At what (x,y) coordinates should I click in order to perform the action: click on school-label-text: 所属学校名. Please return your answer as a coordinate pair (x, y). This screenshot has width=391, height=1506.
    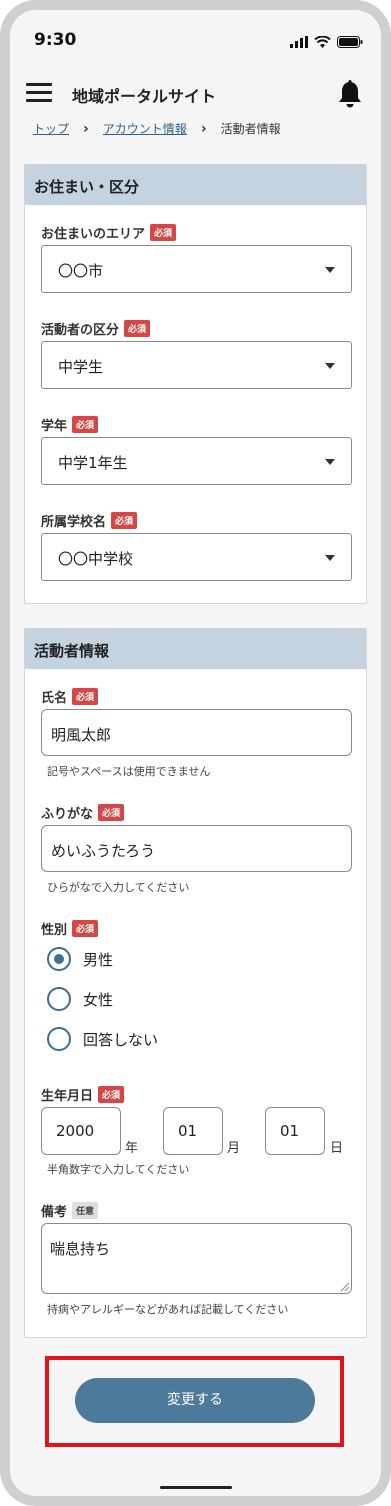
    Looking at the image, I should click on (74, 522).